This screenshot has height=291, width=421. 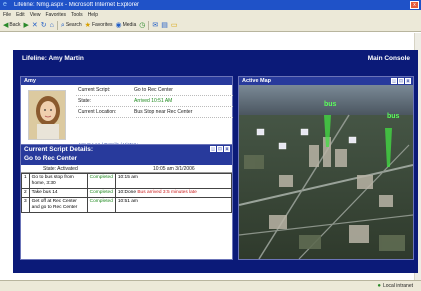 I want to click on menu-tools: Tools, so click(x=77, y=15).